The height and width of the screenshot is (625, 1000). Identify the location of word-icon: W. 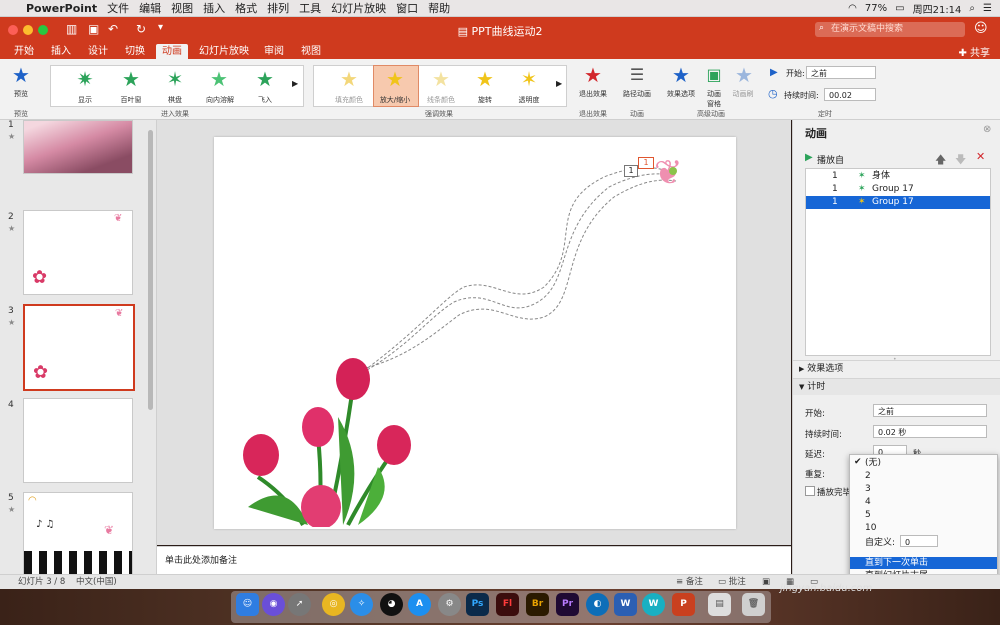
(625, 604).